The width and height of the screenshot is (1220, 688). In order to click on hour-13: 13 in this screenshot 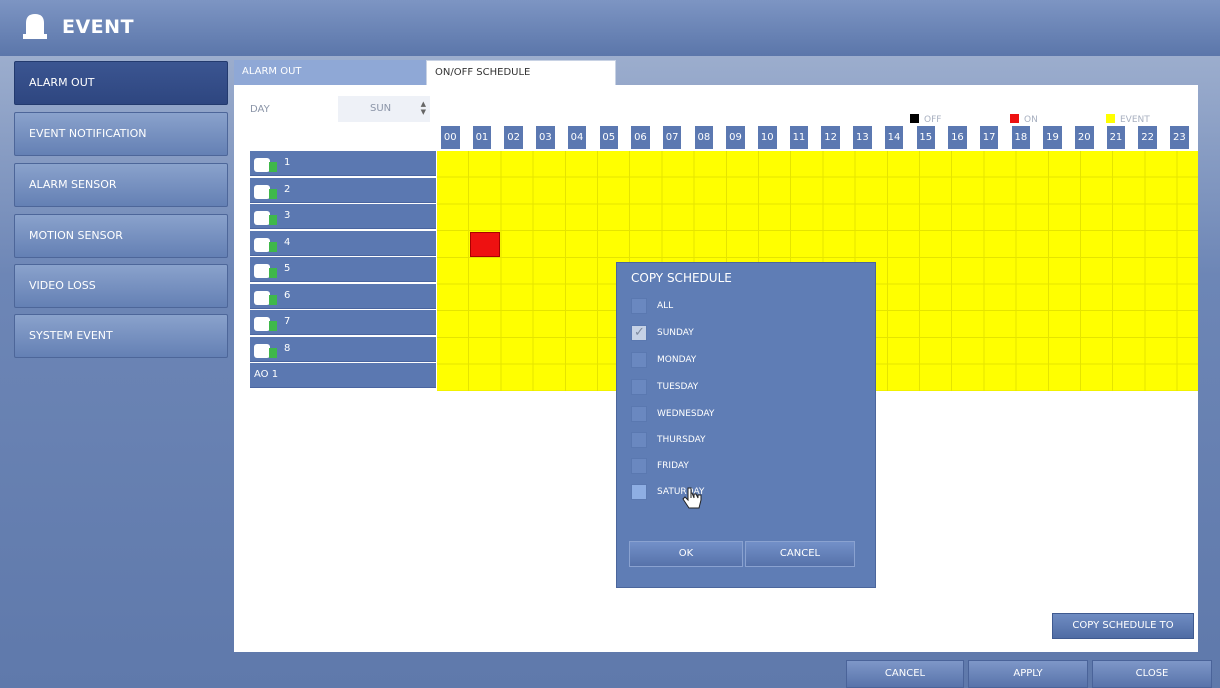, I will do `click(862, 137)`.